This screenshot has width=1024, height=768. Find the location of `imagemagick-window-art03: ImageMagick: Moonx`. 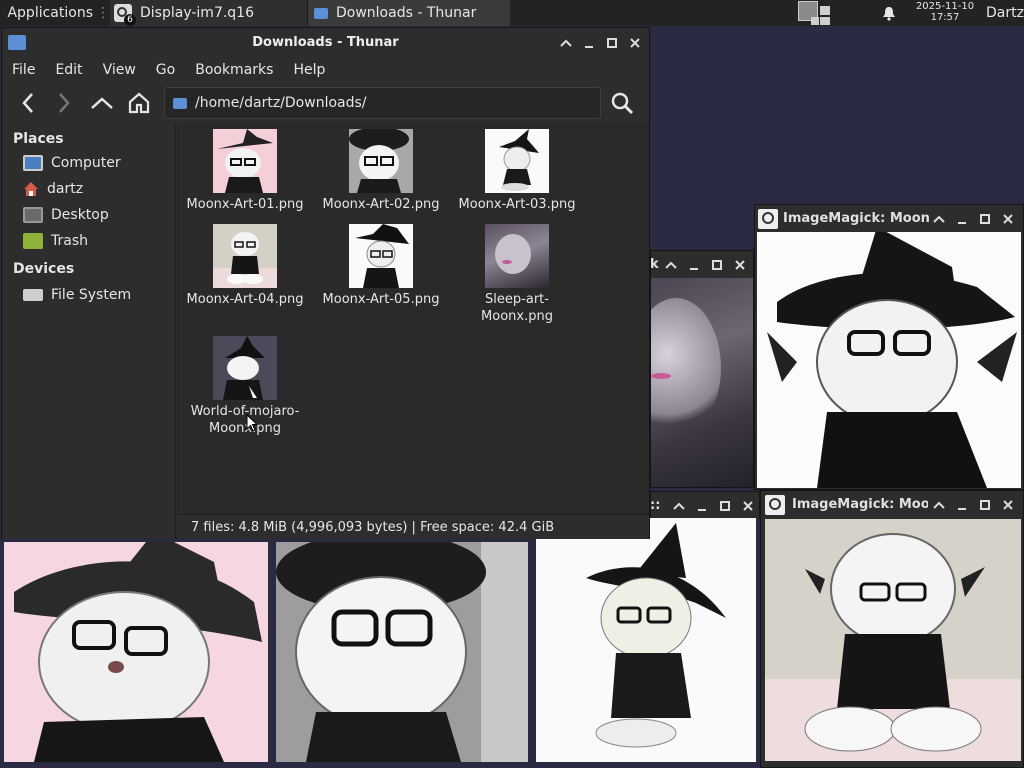

imagemagick-window-art03: ImageMagick: Moonx is located at coordinates (889, 347).